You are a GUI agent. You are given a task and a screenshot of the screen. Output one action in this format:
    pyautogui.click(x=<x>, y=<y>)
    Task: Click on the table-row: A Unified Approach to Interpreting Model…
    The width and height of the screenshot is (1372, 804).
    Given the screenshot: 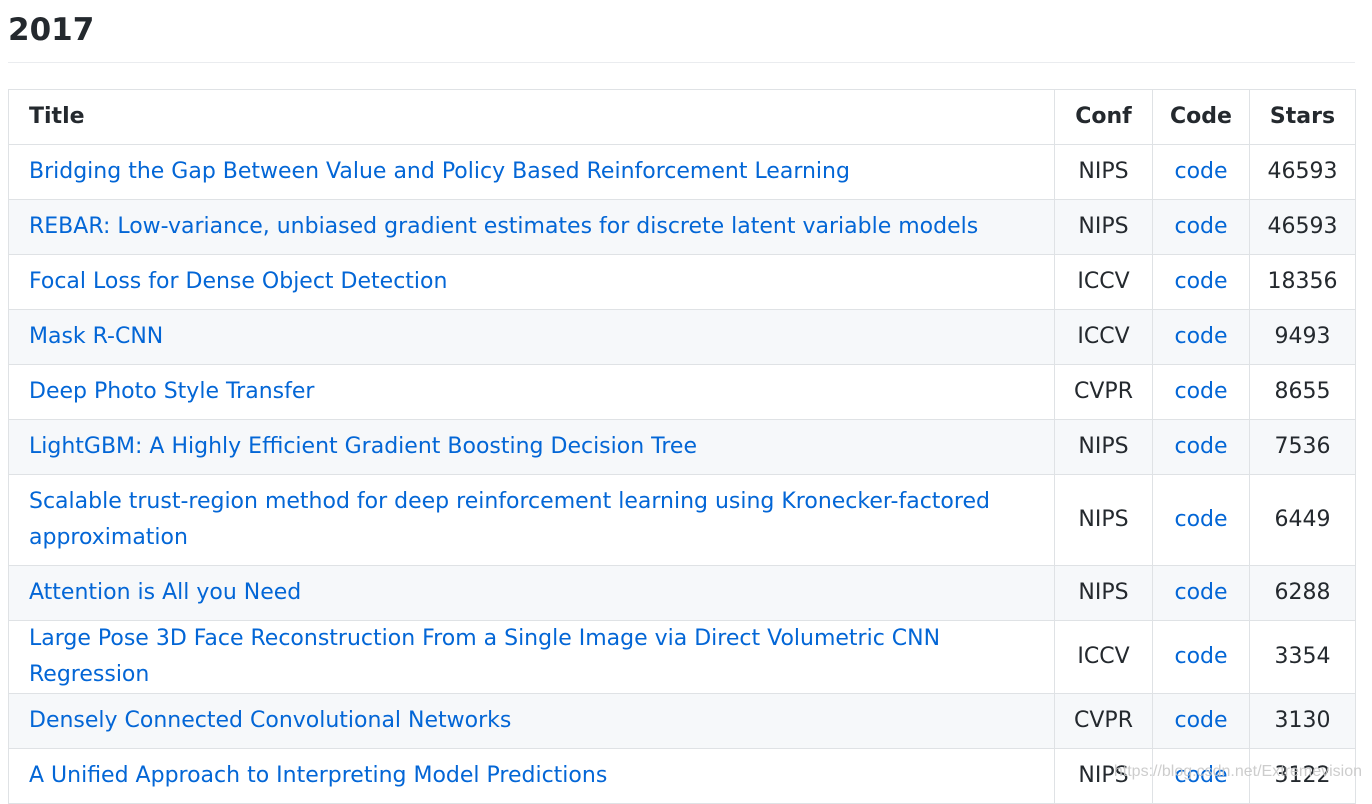 What is the action you would take?
    pyautogui.click(x=682, y=776)
    